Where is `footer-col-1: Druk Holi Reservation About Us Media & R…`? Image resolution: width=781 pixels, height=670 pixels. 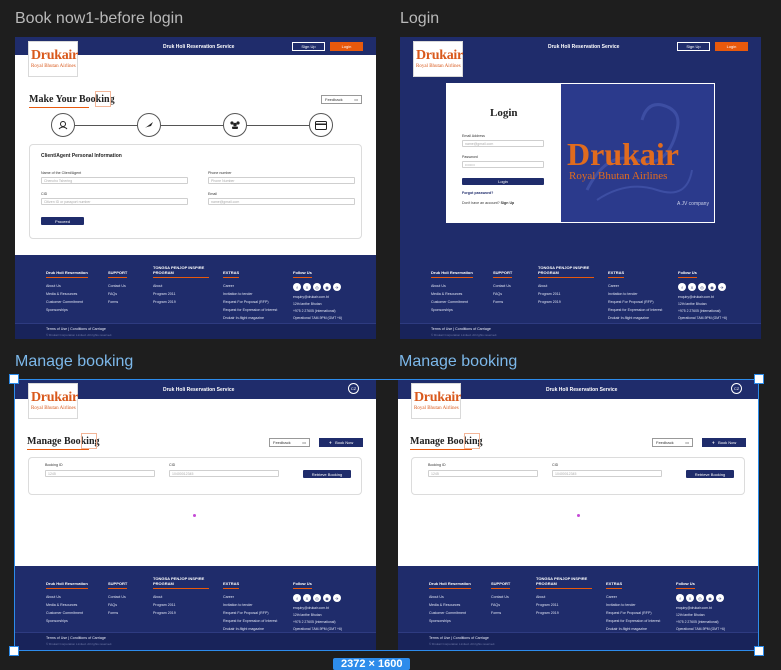 footer-col-1: Druk Holi Reservation About Us Media & R… is located at coordinates (452, 287).